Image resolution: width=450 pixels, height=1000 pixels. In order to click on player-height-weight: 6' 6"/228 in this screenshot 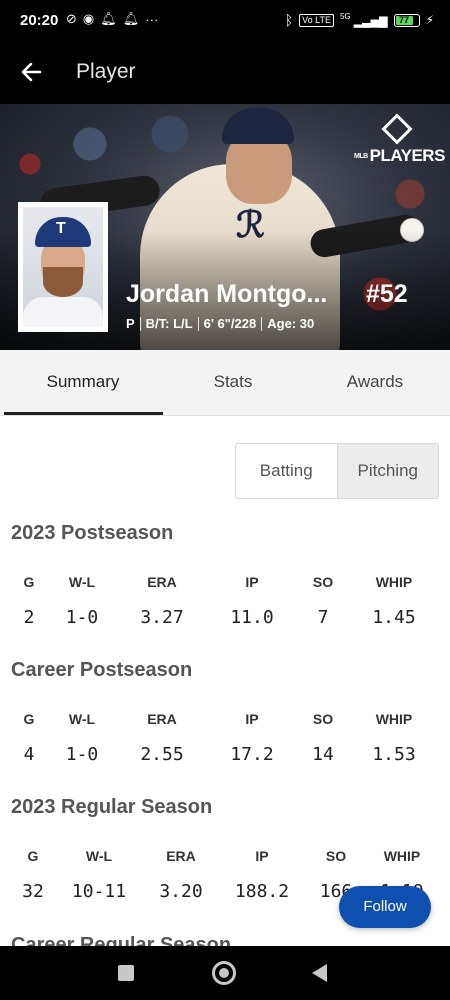, I will do `click(230, 323)`.